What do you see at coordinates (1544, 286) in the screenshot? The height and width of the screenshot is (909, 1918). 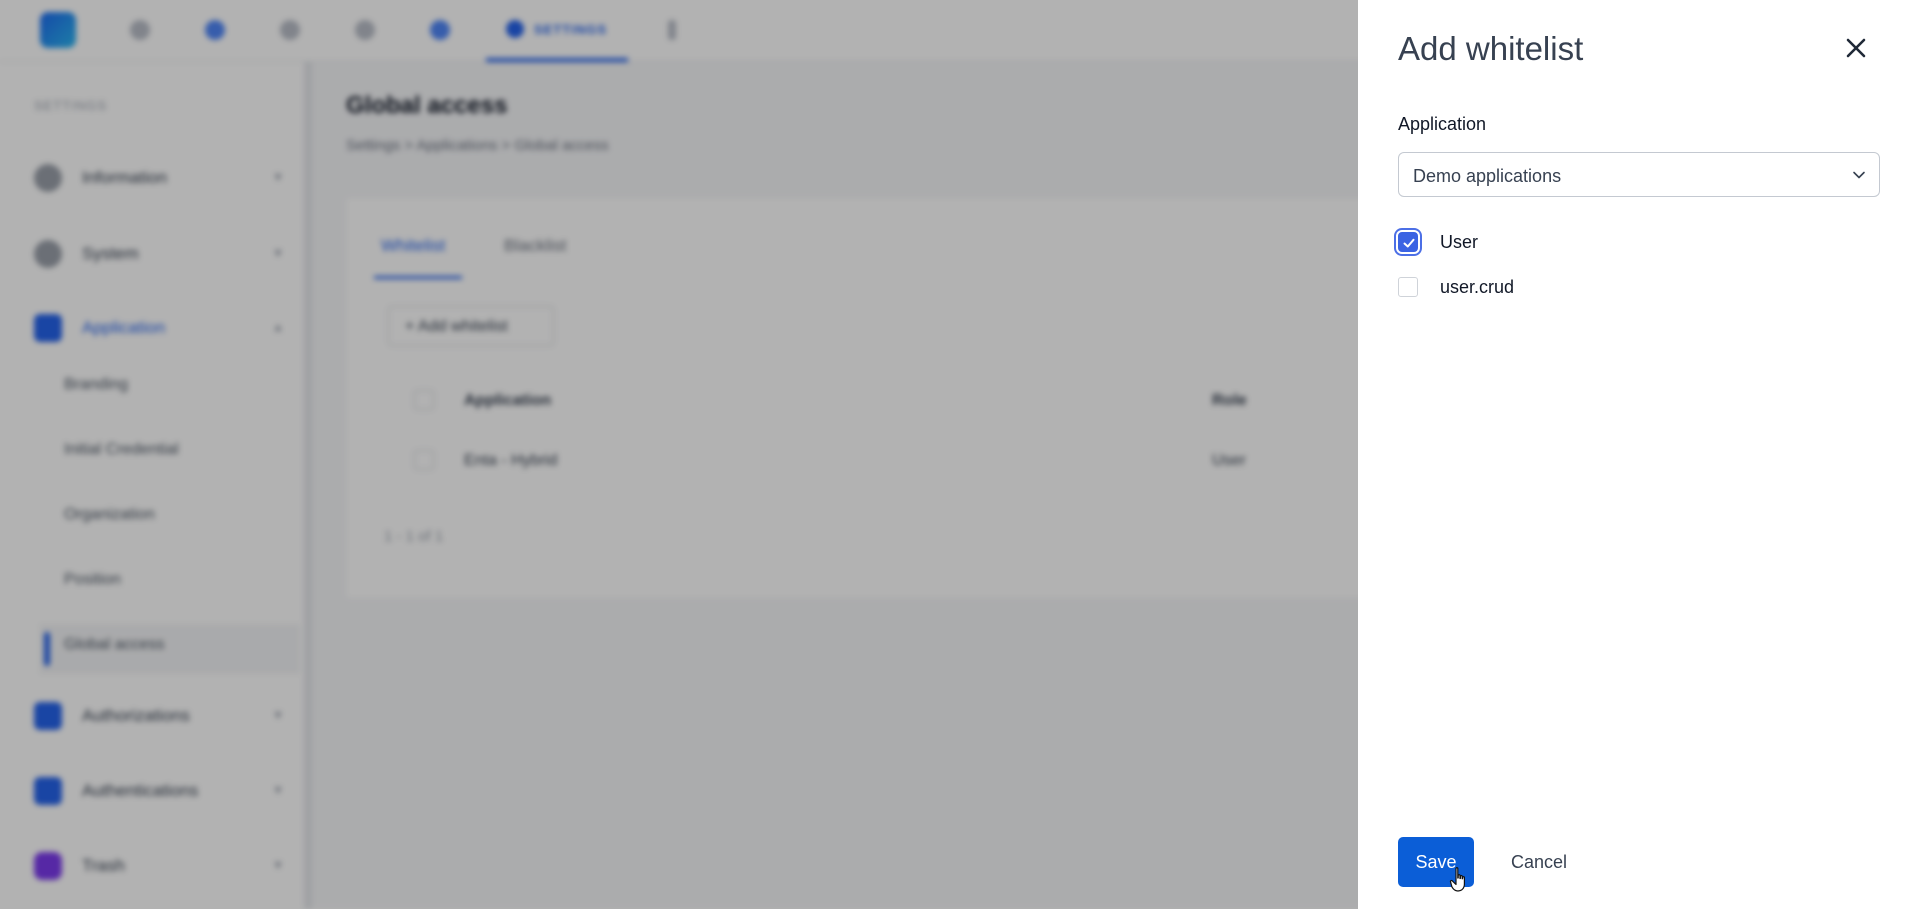 I see `option-user-crud: user.crud` at bounding box center [1544, 286].